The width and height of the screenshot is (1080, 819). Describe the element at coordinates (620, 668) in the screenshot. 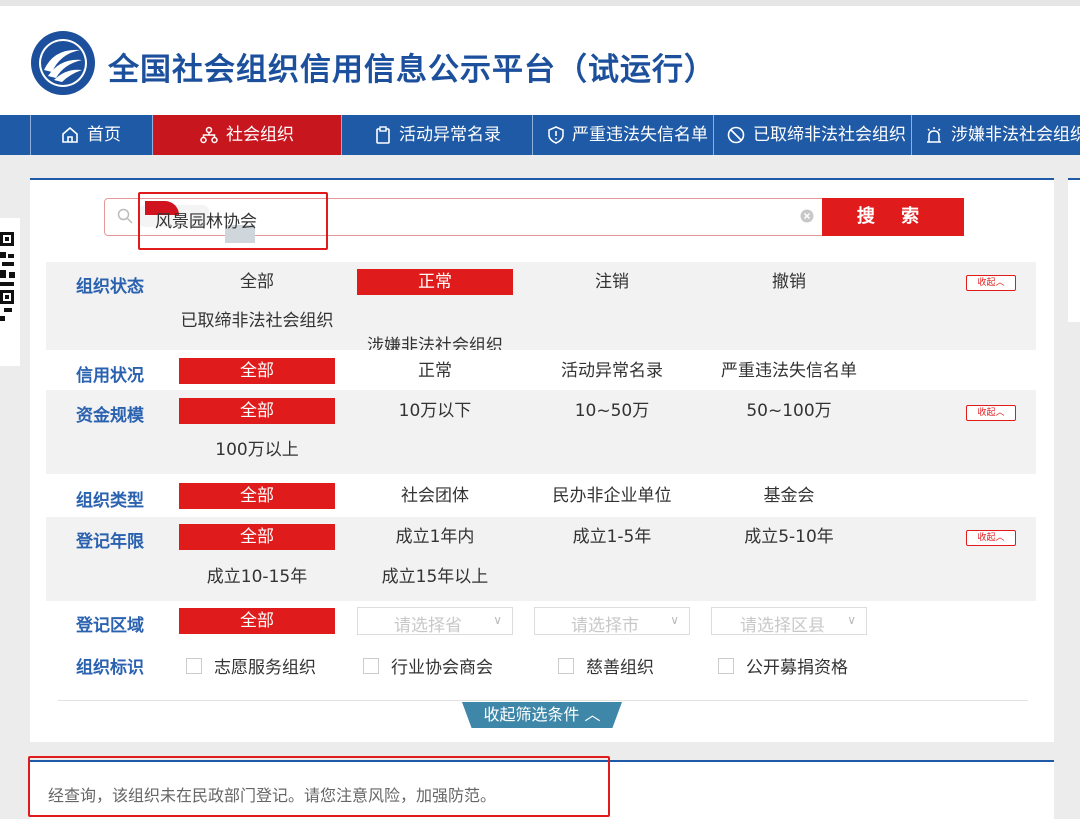

I see `checkbox-label: 慈善组织` at that location.